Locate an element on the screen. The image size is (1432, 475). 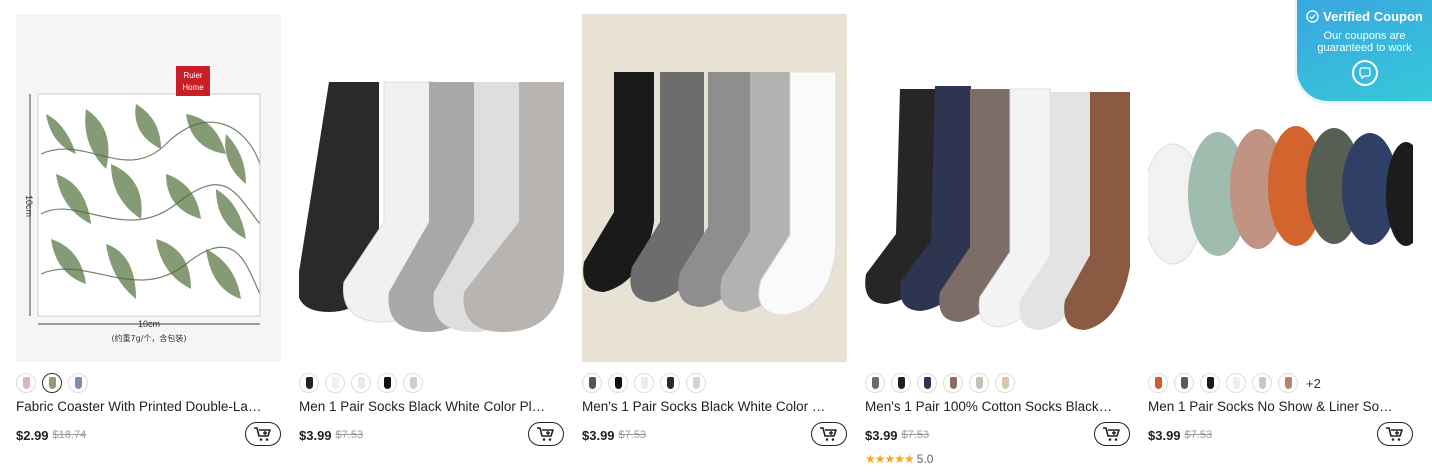
coupon-subtitle: Our coupons are guaranteed to work is located at coordinates (1364, 42).